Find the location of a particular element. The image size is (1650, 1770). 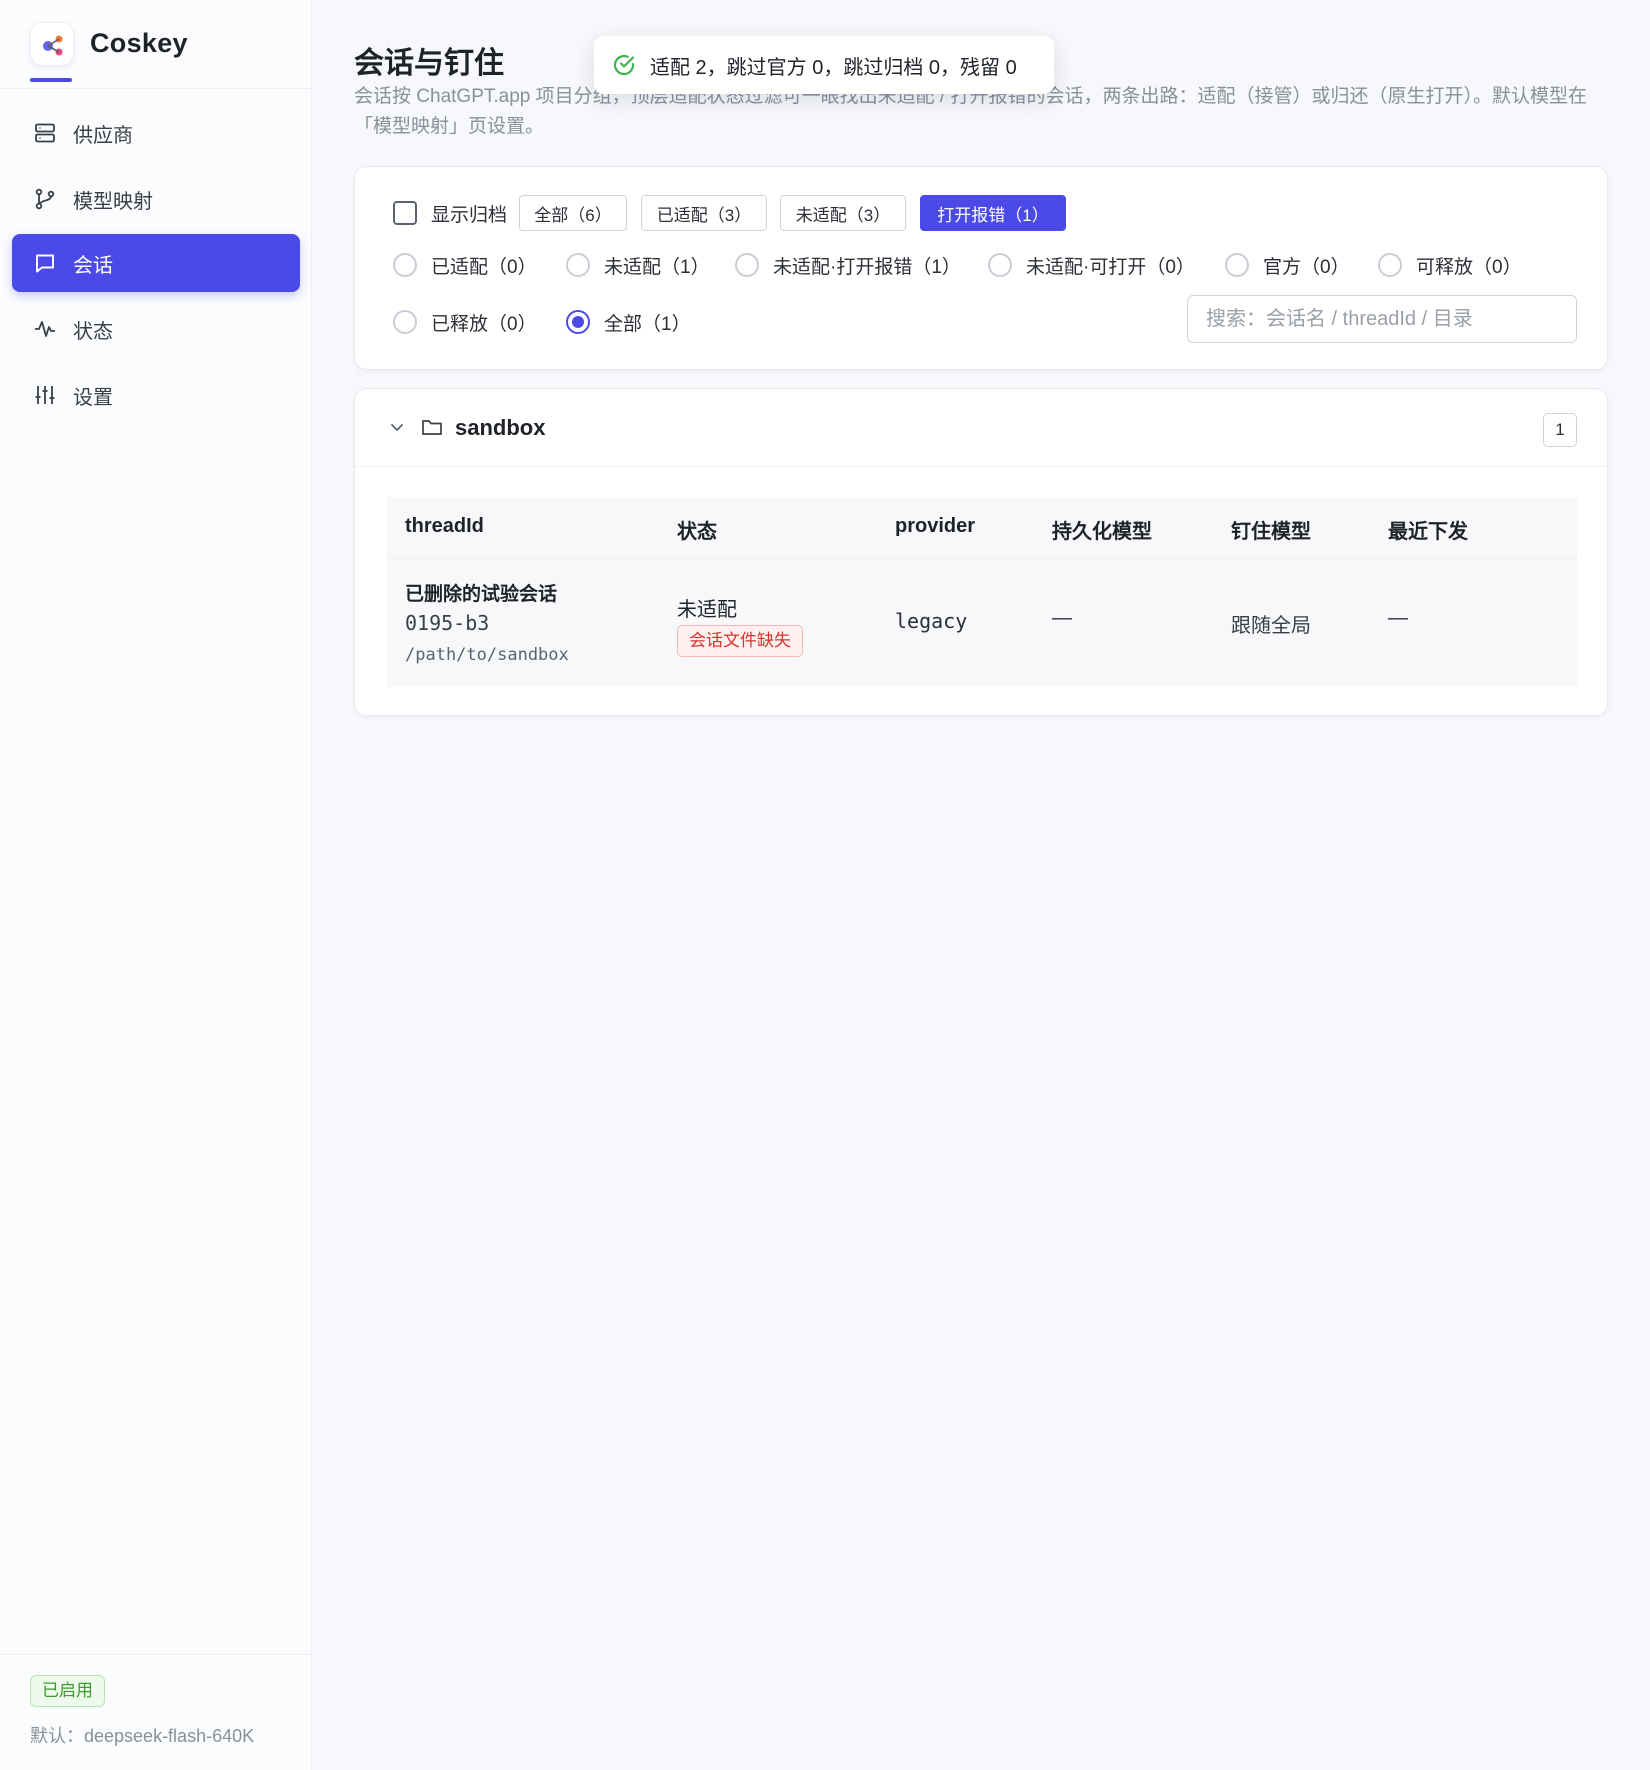

radio-label: 已释放（0） is located at coordinates (484, 324).